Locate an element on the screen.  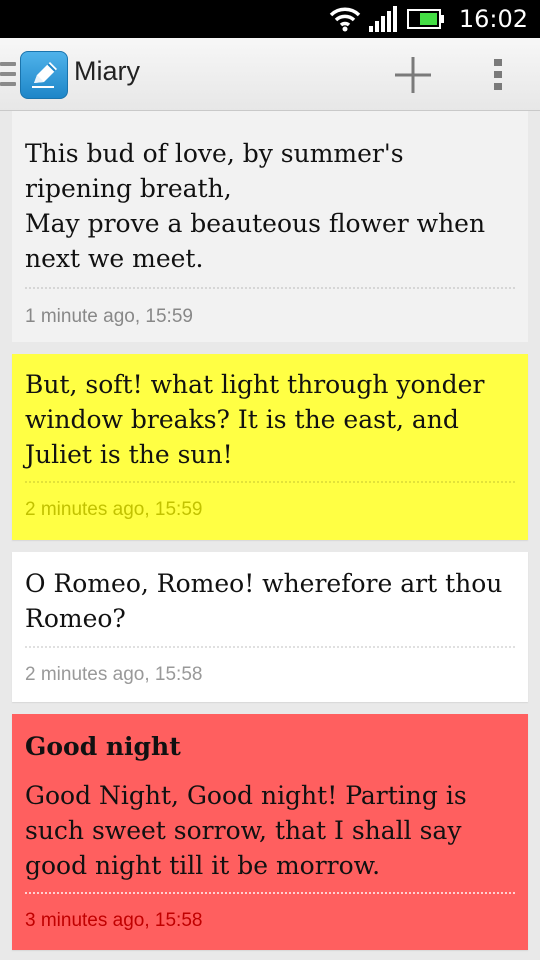
battery-icon is located at coordinates (425, 19).